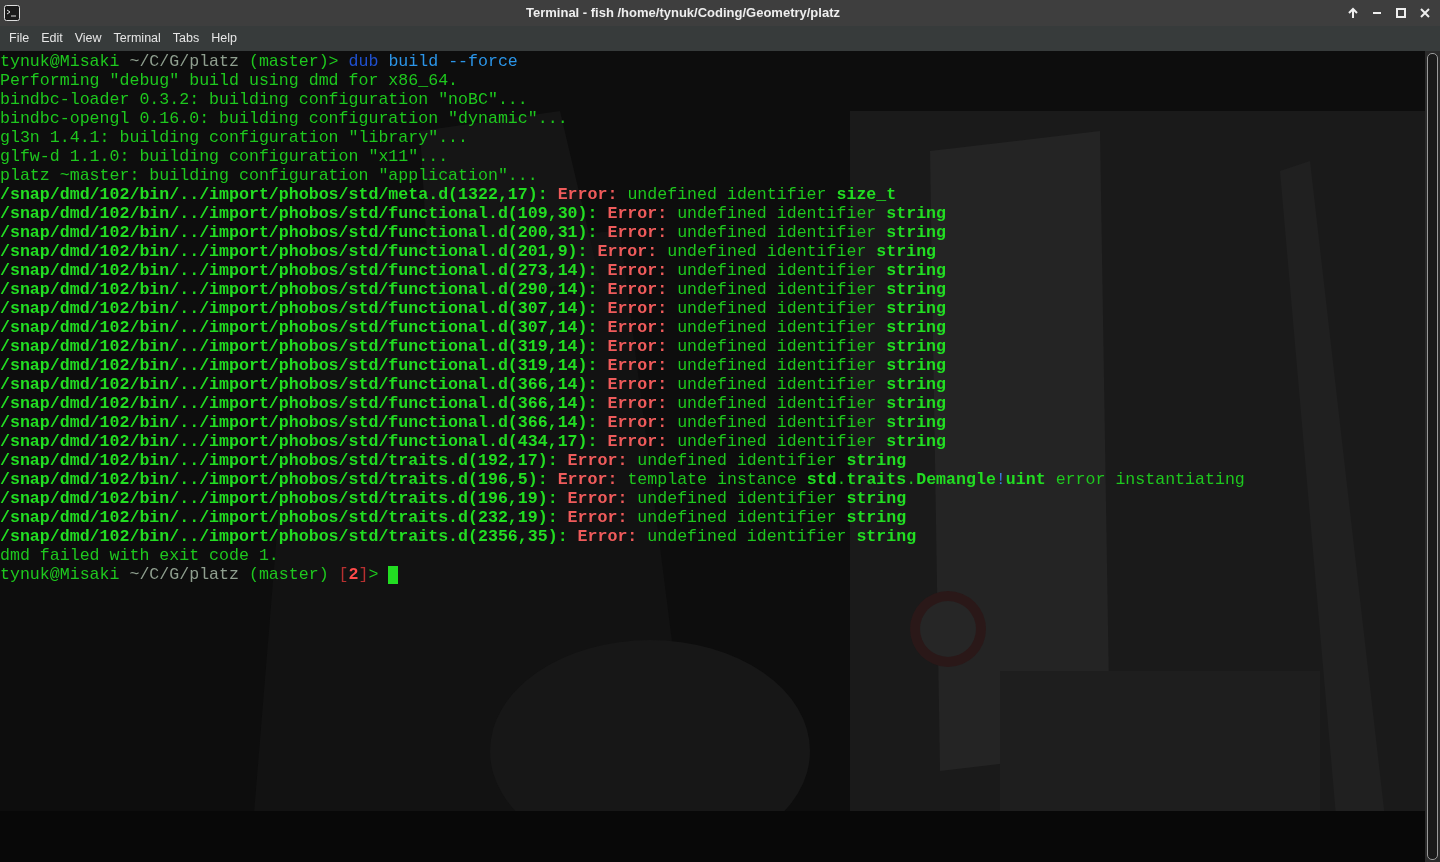  Describe the element at coordinates (190, 574) in the screenshot. I see `terminal-line: tynuk@Misaki ~/C/G/platz (master) [2]>` at that location.